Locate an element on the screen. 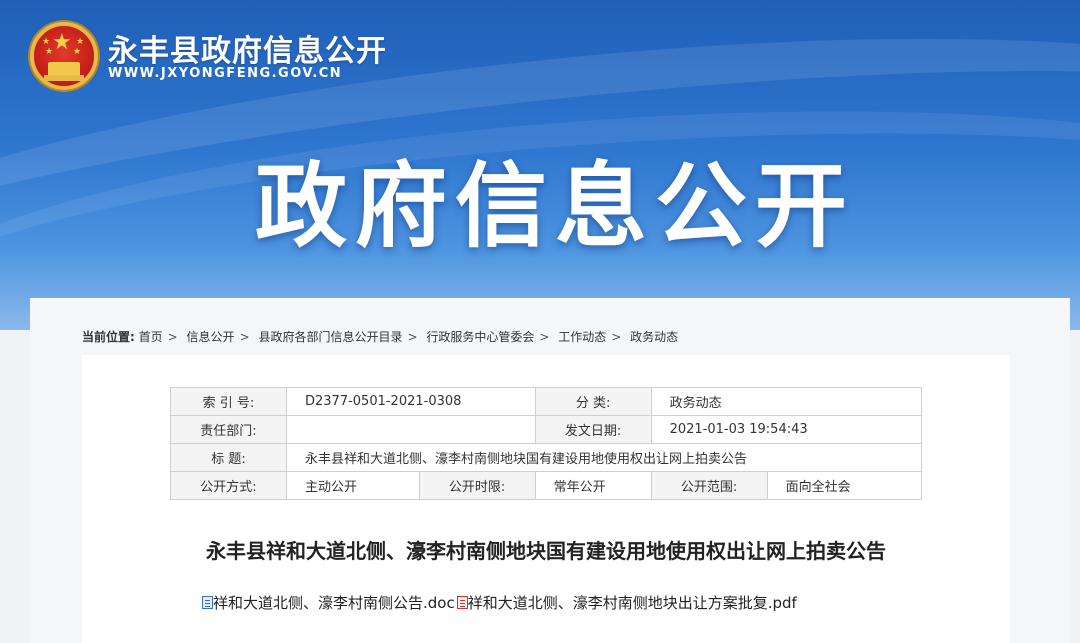 Image resolution: width=1080 pixels, height=643 pixels. doc-file-icon is located at coordinates (207, 602).